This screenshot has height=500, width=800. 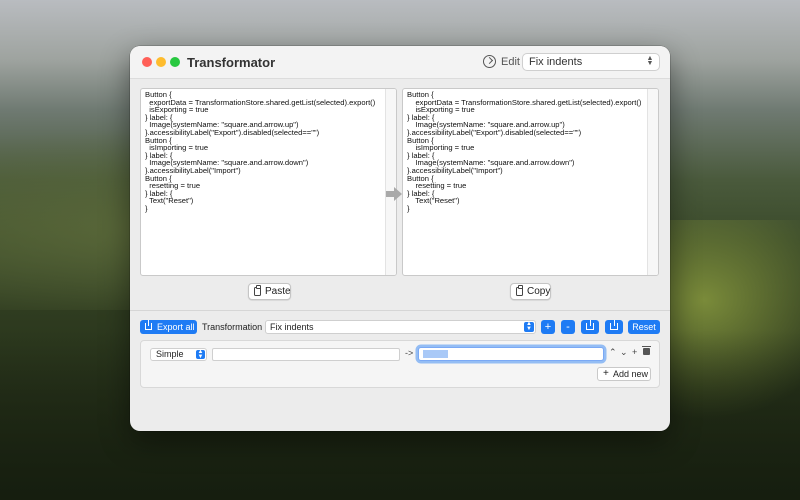 I want to click on timer-icon, so click(x=489, y=61).